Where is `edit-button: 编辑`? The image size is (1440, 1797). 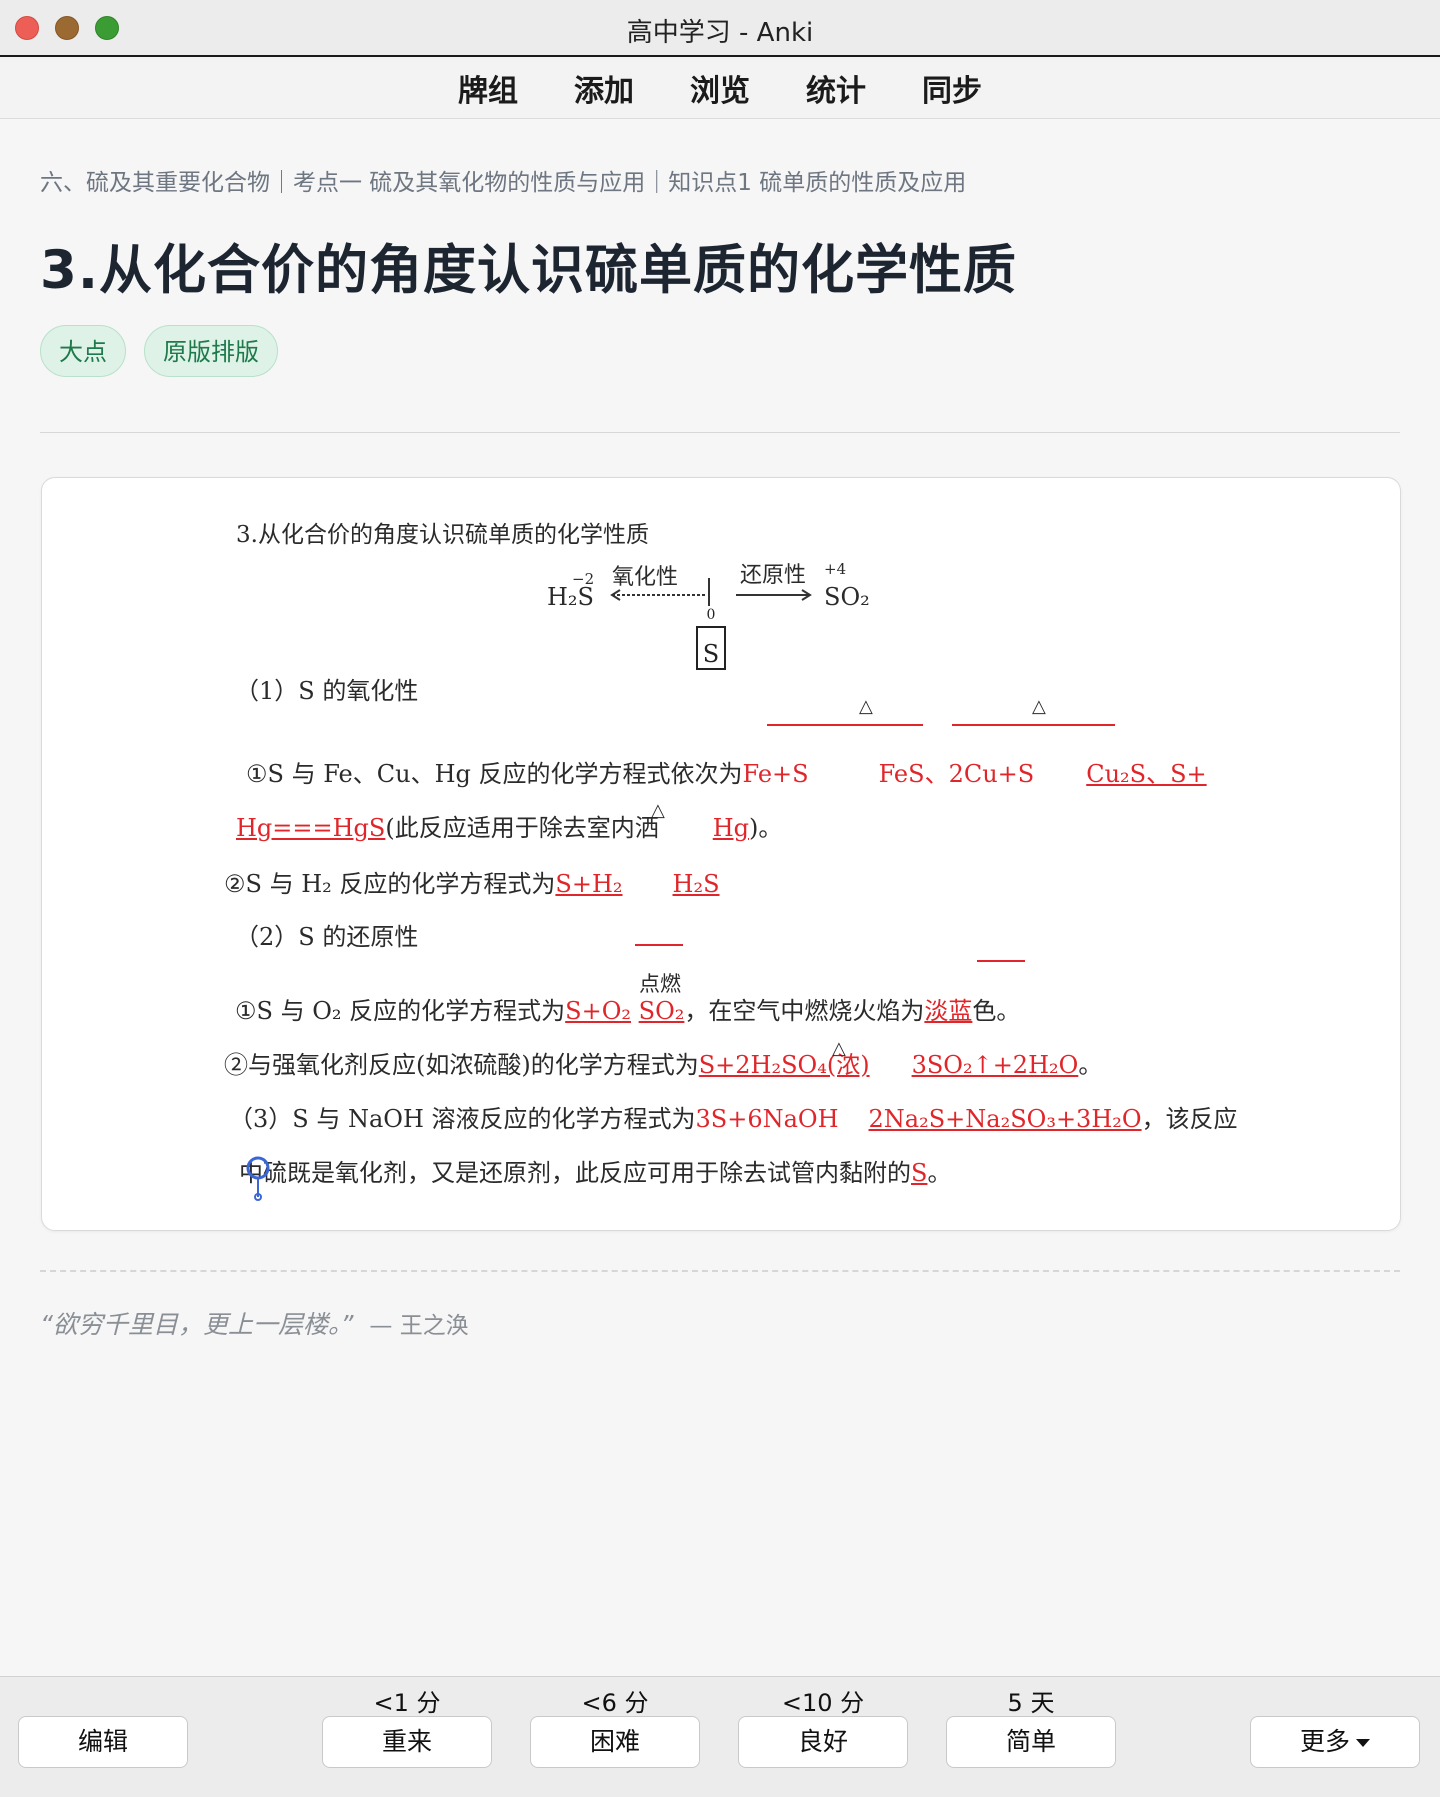 edit-button: 编辑 is located at coordinates (103, 1742).